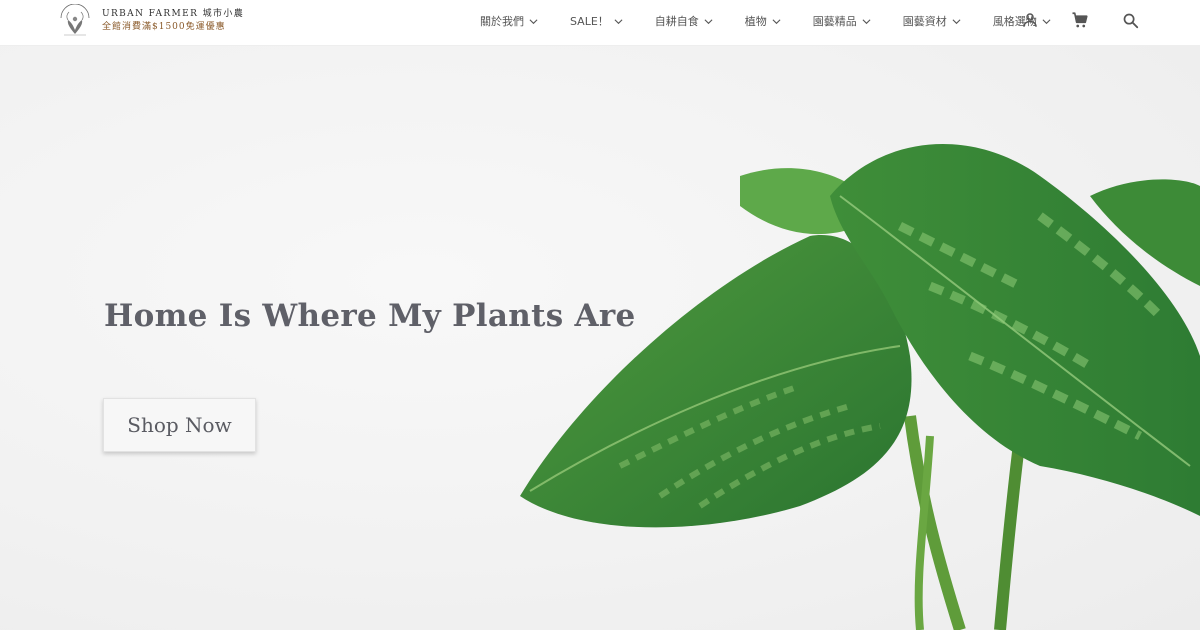 Image resolution: width=1200 pixels, height=630 pixels. I want to click on promo-text: 全館消費滿$1500免運優惠, so click(164, 27).